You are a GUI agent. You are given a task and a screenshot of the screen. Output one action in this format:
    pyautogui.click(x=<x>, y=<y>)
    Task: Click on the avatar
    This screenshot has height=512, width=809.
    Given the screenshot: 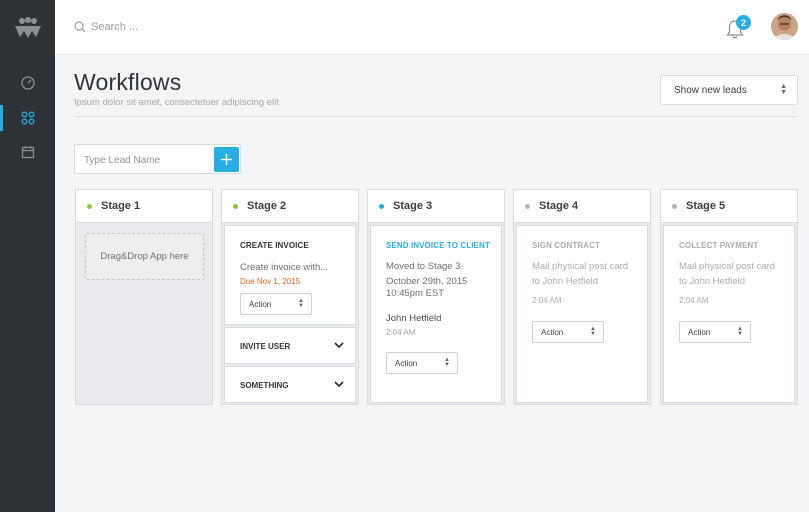 What is the action you would take?
    pyautogui.click(x=784, y=26)
    